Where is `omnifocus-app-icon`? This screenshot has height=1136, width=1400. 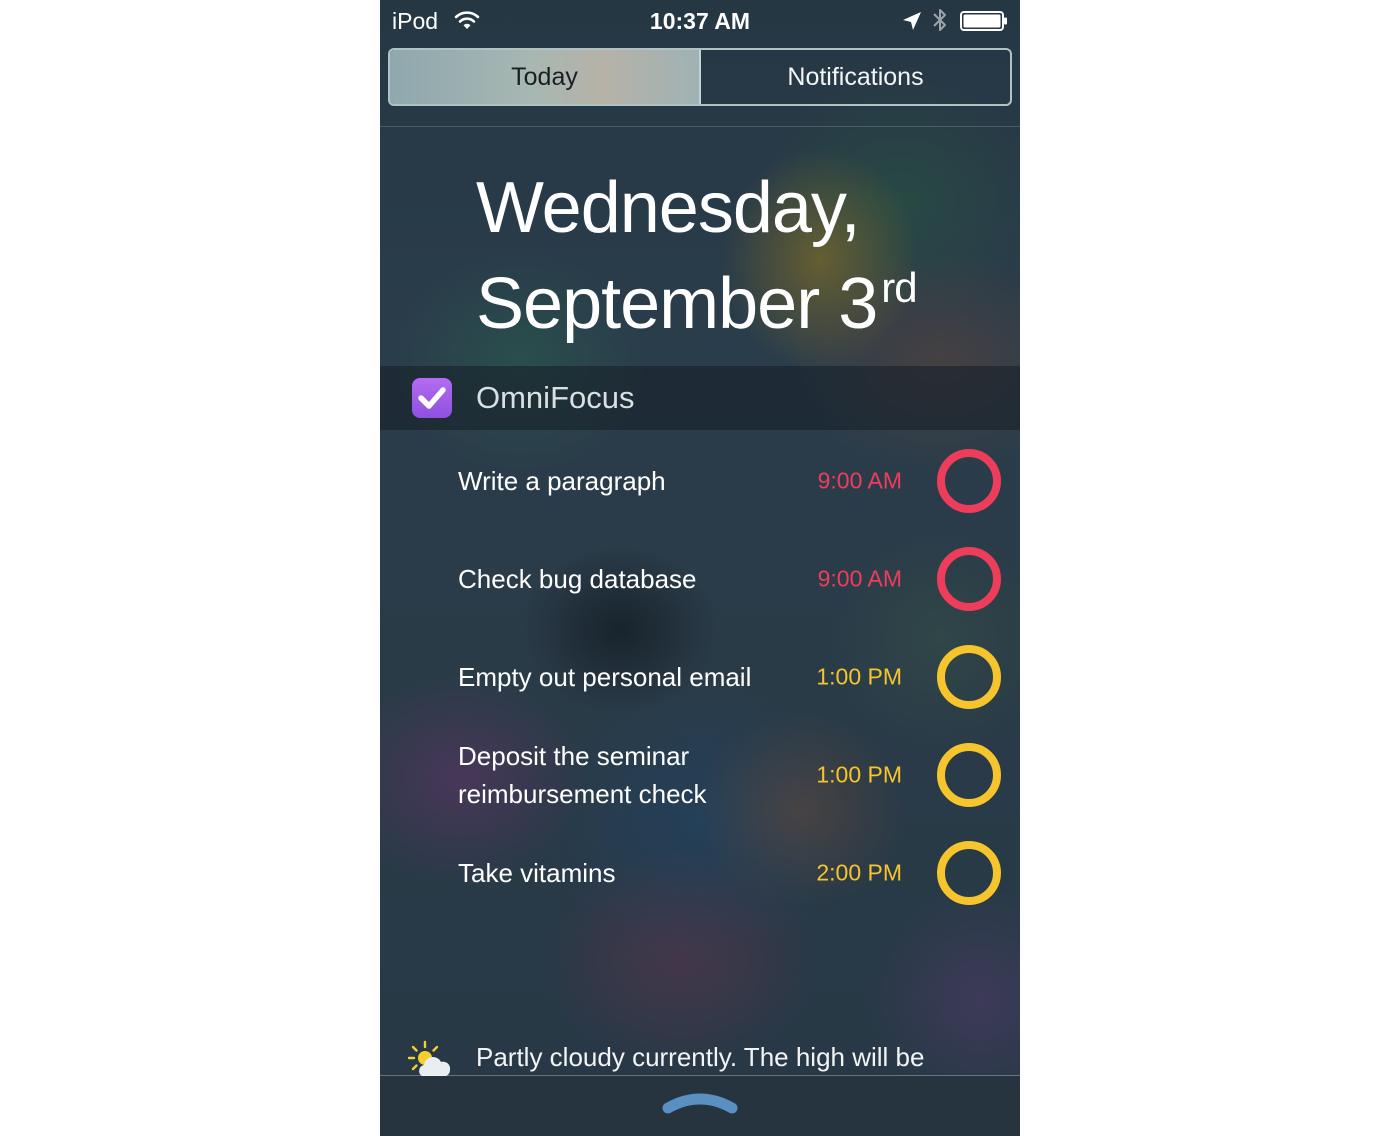
omnifocus-app-icon is located at coordinates (432, 398).